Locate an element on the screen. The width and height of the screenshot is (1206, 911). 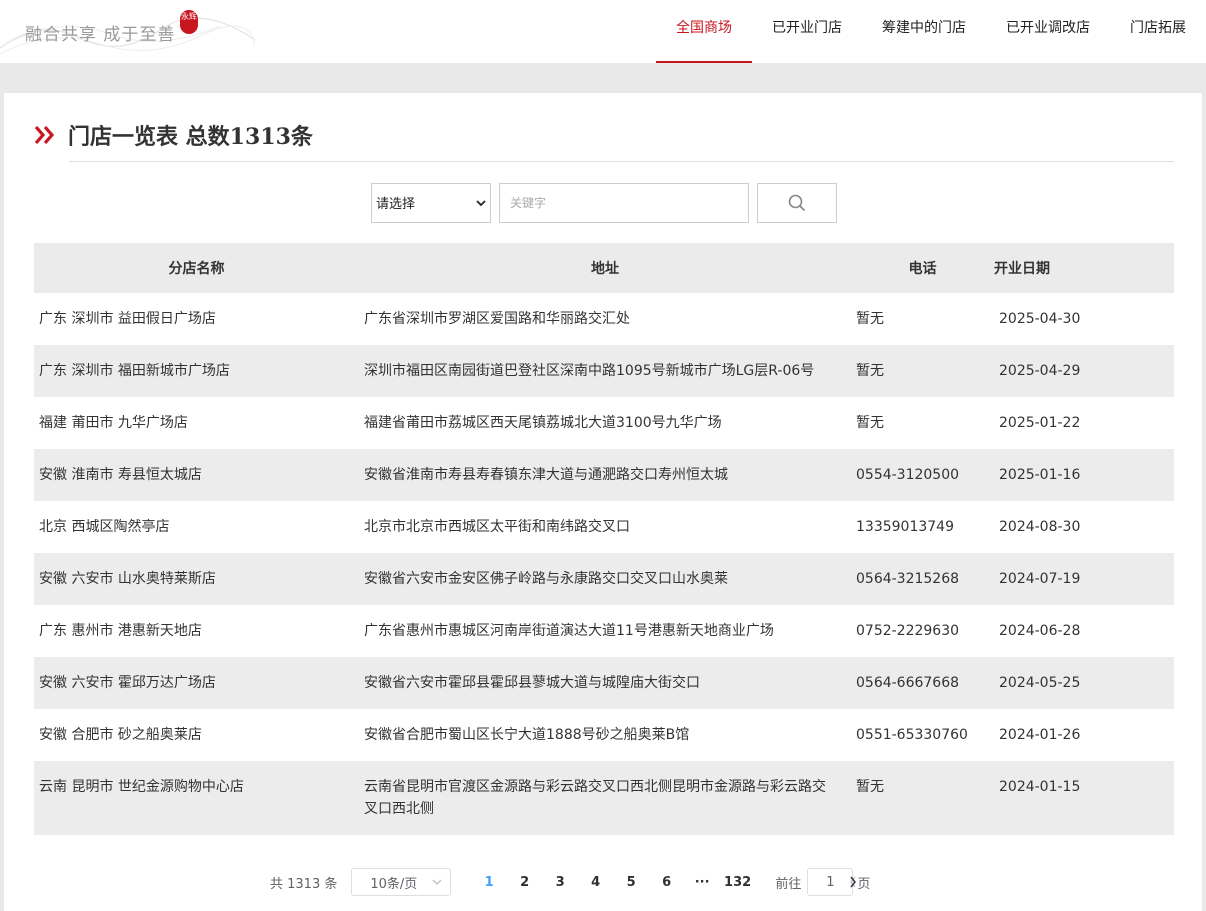
page-button: 6 is located at coordinates (667, 882).